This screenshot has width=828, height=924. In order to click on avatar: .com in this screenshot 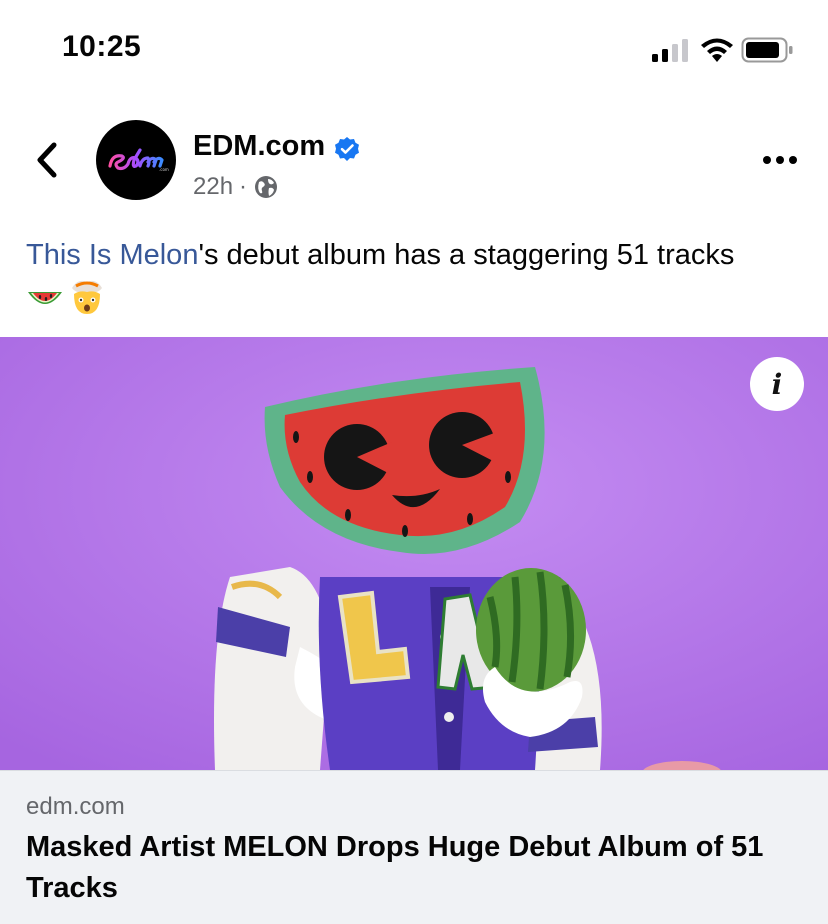, I will do `click(136, 160)`.